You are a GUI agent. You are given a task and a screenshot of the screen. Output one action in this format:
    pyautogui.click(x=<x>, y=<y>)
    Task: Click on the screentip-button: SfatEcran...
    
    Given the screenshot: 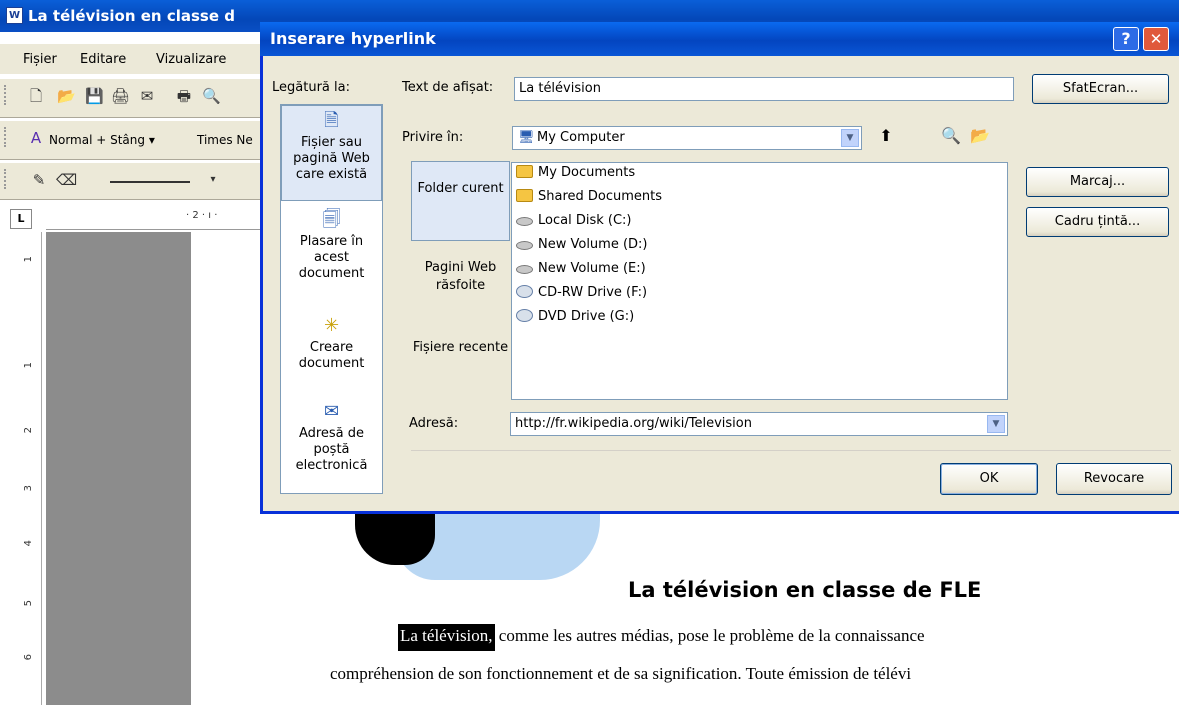 What is the action you would take?
    pyautogui.click(x=1100, y=89)
    